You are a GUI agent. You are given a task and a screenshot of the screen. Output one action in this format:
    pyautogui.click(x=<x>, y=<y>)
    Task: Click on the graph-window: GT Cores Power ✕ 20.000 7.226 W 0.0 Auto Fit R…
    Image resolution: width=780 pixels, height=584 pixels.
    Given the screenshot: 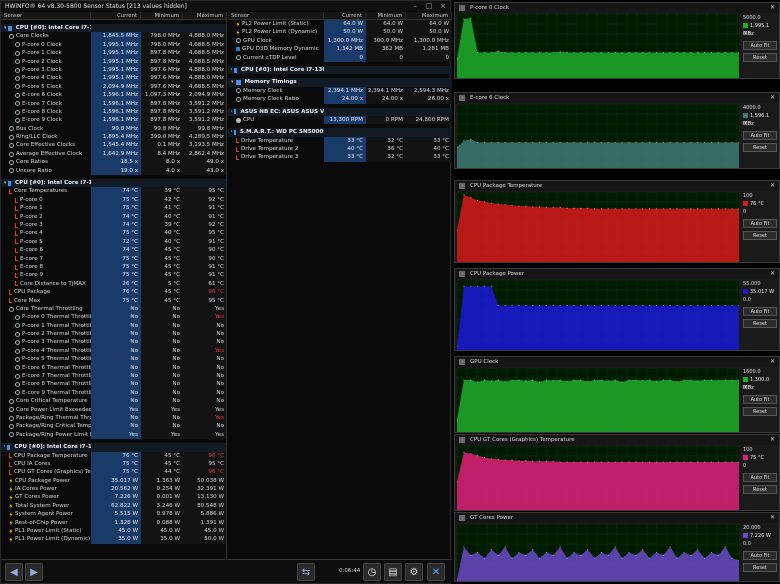 What is the action you would take?
    pyautogui.click(x=617, y=547)
    